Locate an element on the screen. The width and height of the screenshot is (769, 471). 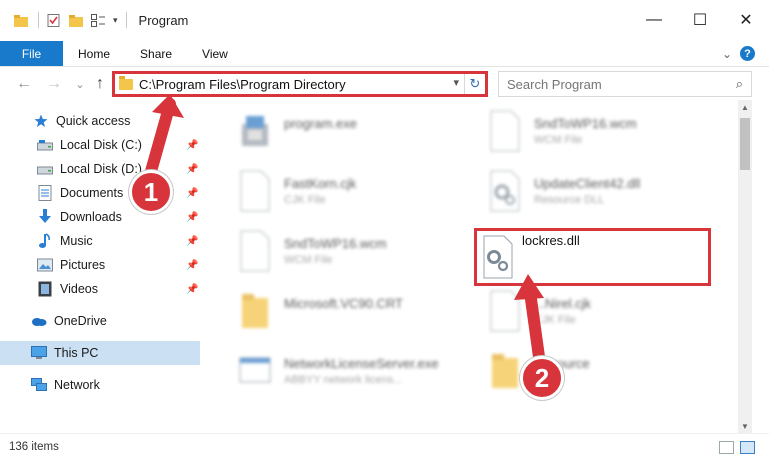
file-name: SndToWP16.wcm is located at coordinates (585, 123).